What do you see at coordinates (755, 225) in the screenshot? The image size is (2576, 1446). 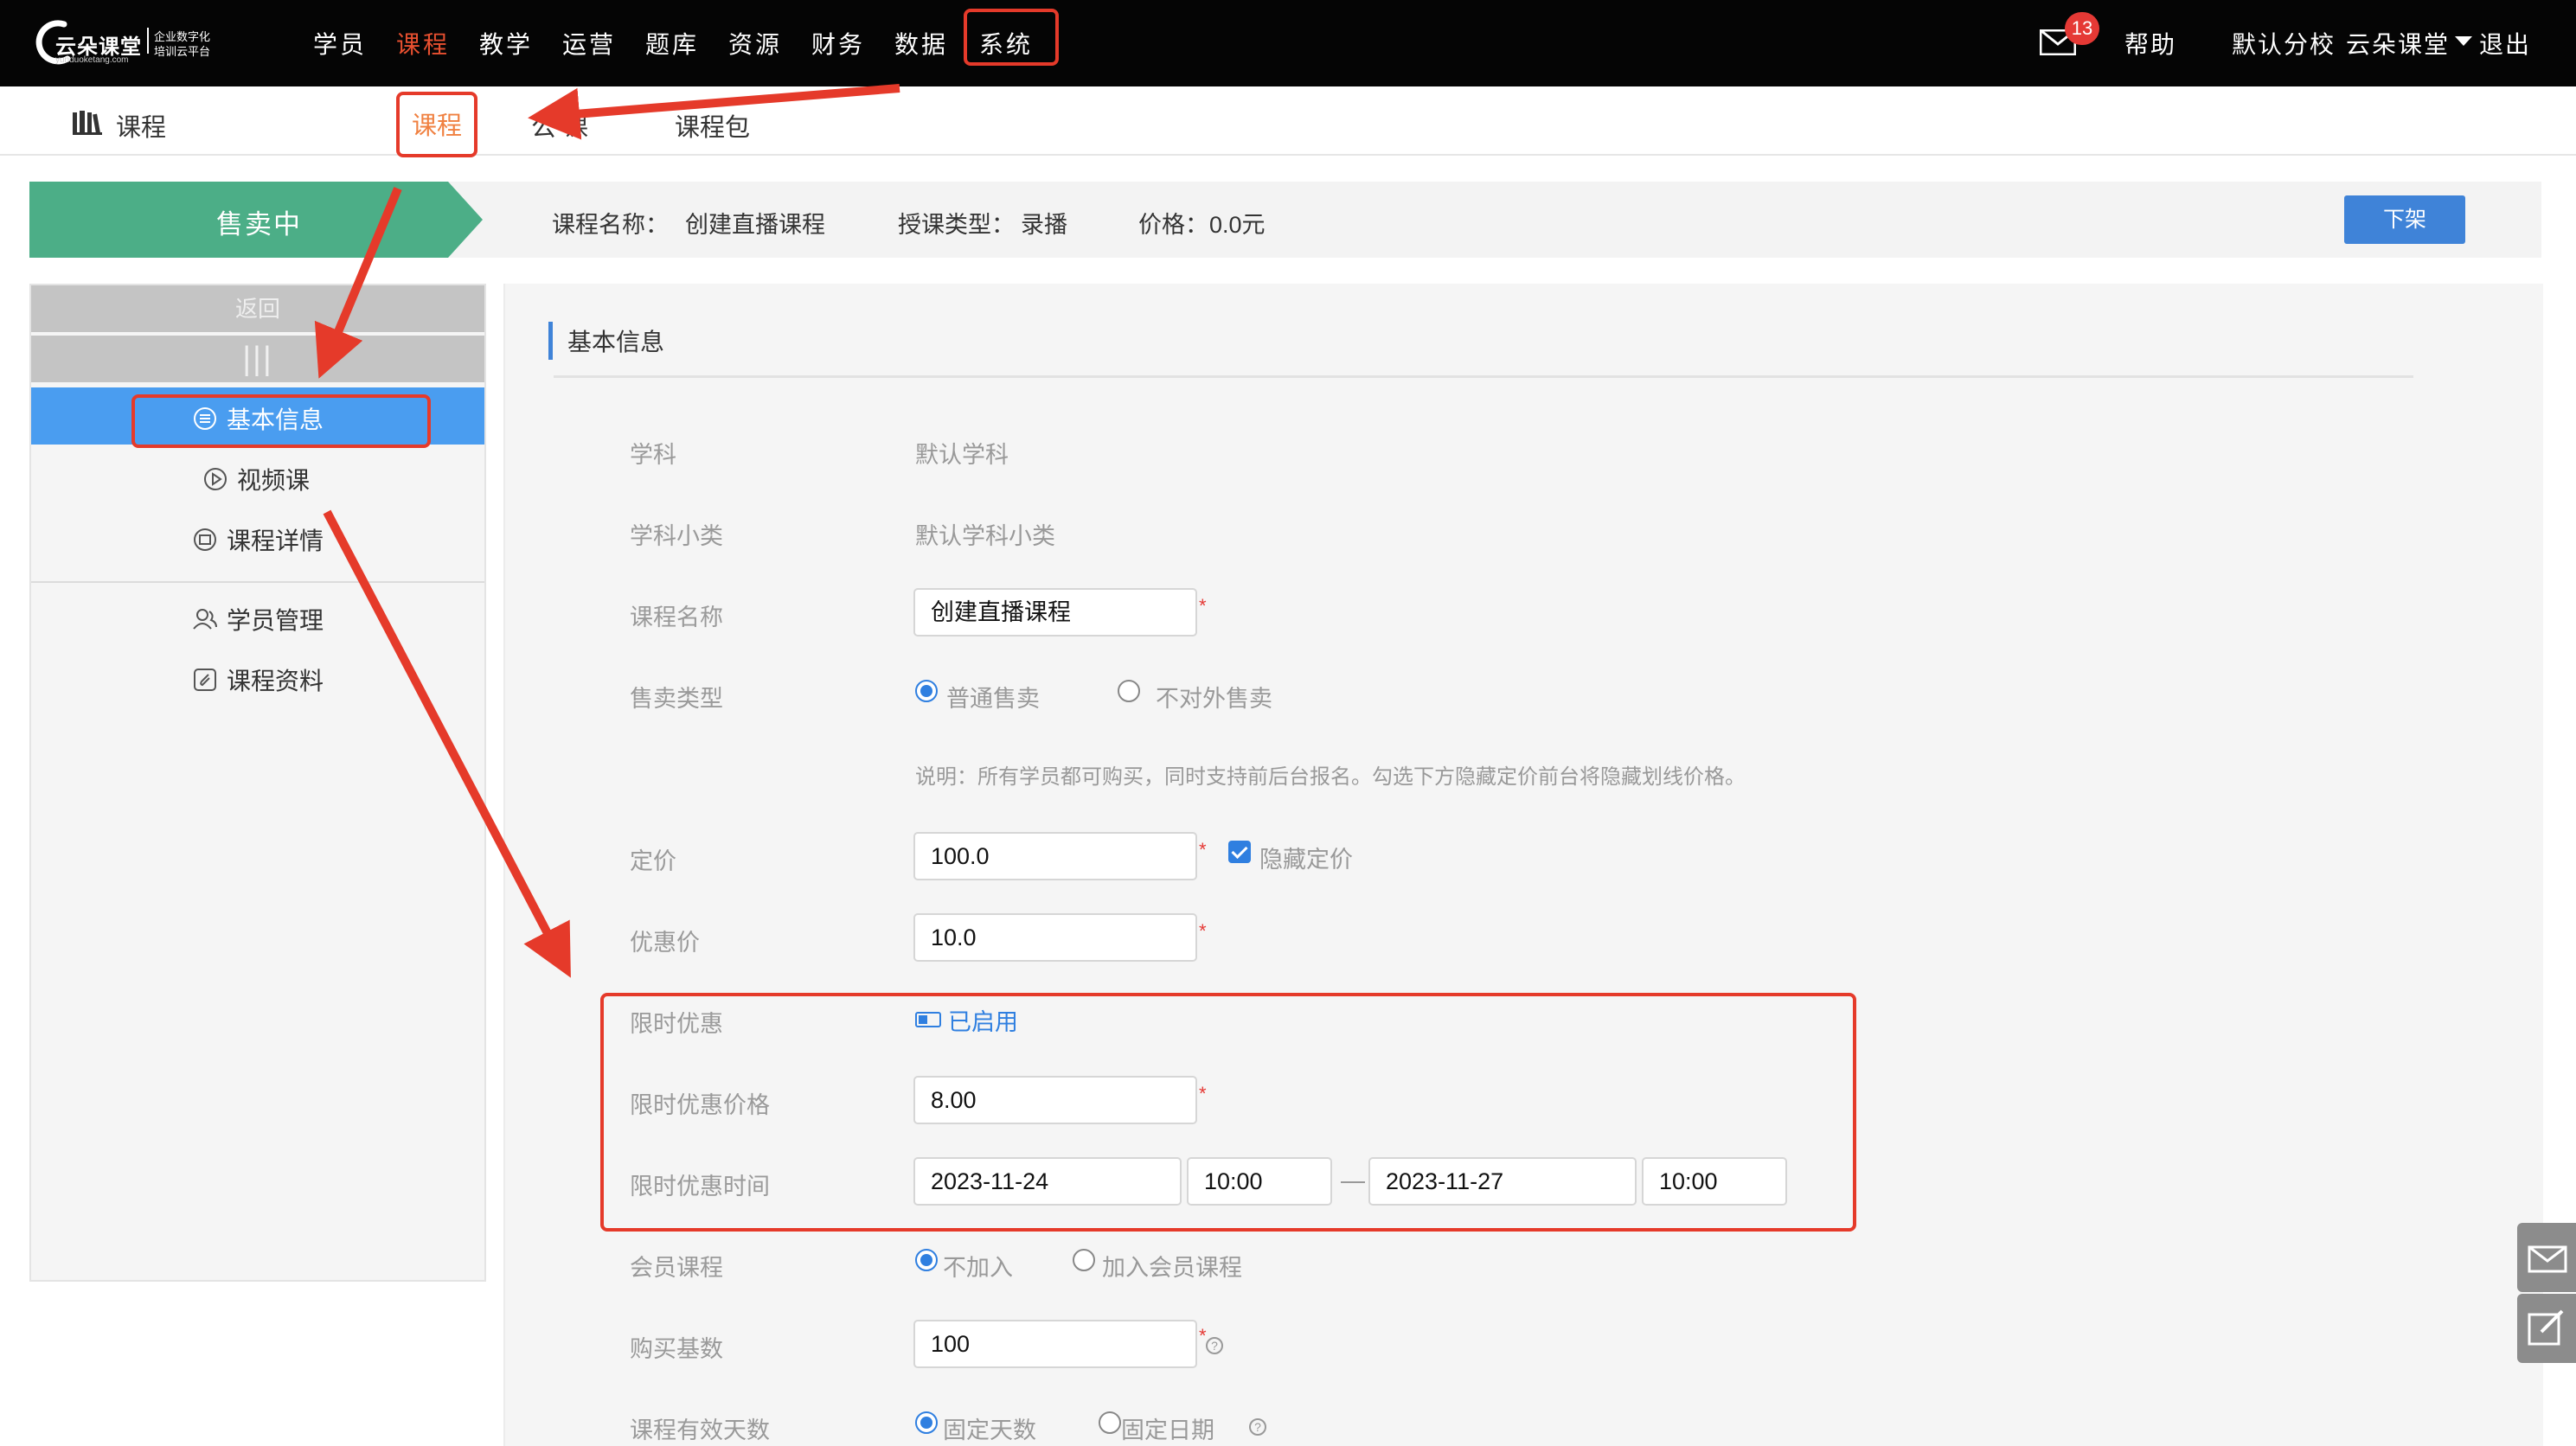 I see `status-course-name: 创建直播课程` at bounding box center [755, 225].